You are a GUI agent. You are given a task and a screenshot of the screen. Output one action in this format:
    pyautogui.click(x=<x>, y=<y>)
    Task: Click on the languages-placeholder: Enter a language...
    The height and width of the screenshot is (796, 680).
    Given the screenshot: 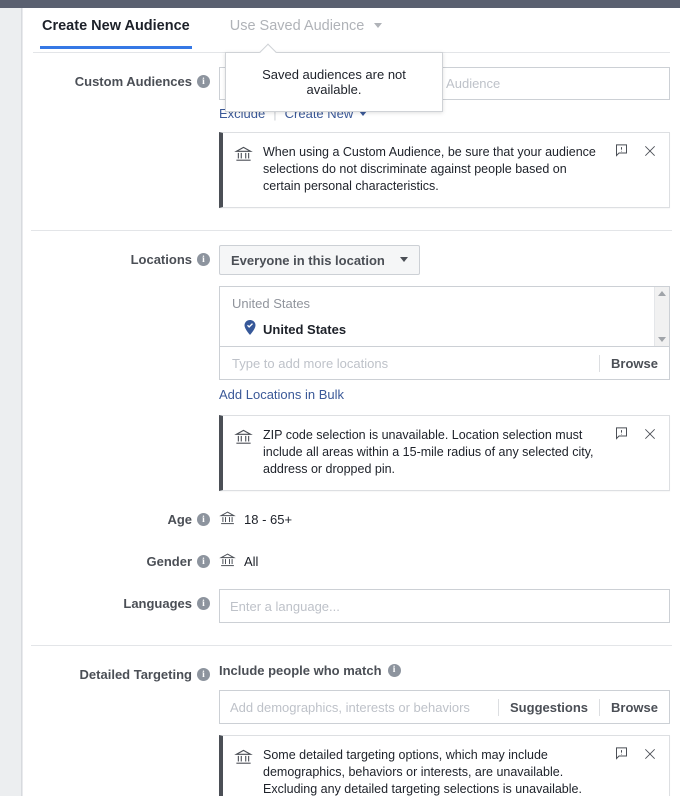 What is the action you would take?
    pyautogui.click(x=285, y=606)
    